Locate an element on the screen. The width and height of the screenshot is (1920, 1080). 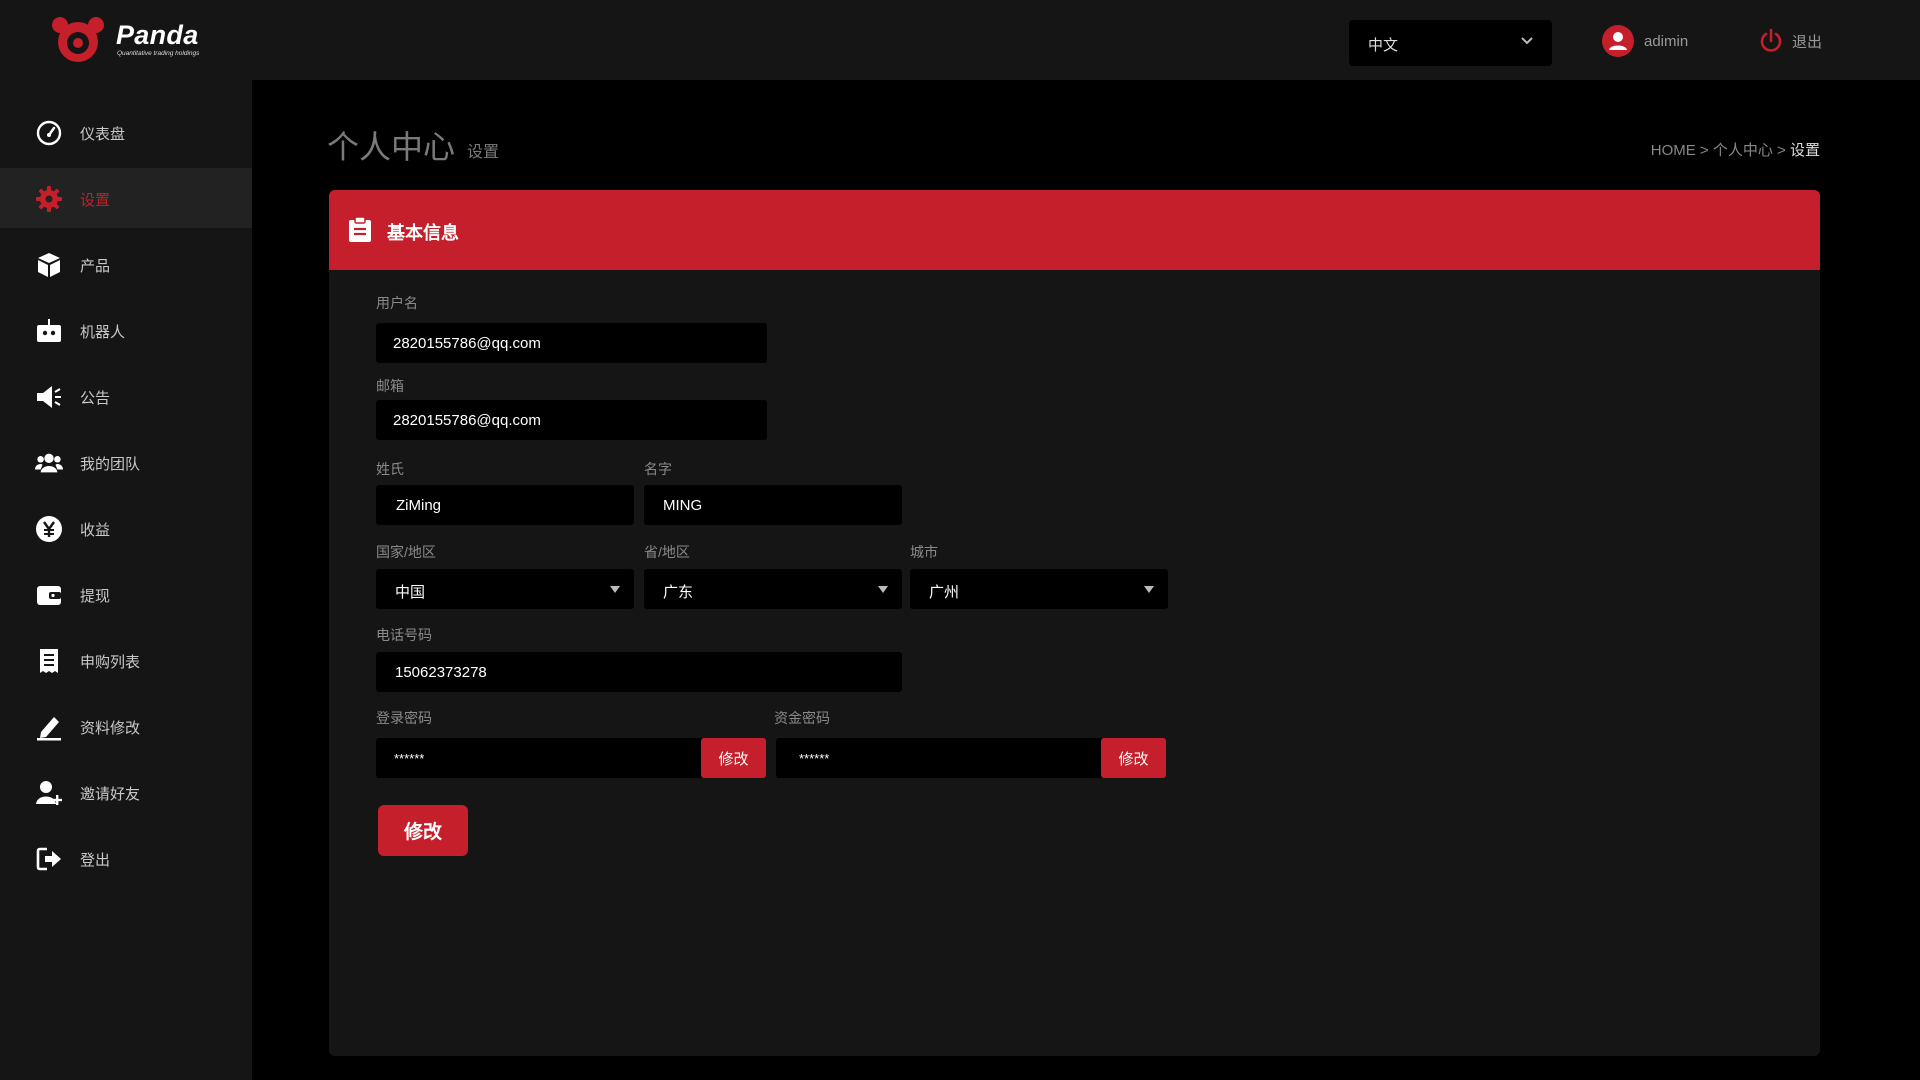
username-field is located at coordinates (571, 343).